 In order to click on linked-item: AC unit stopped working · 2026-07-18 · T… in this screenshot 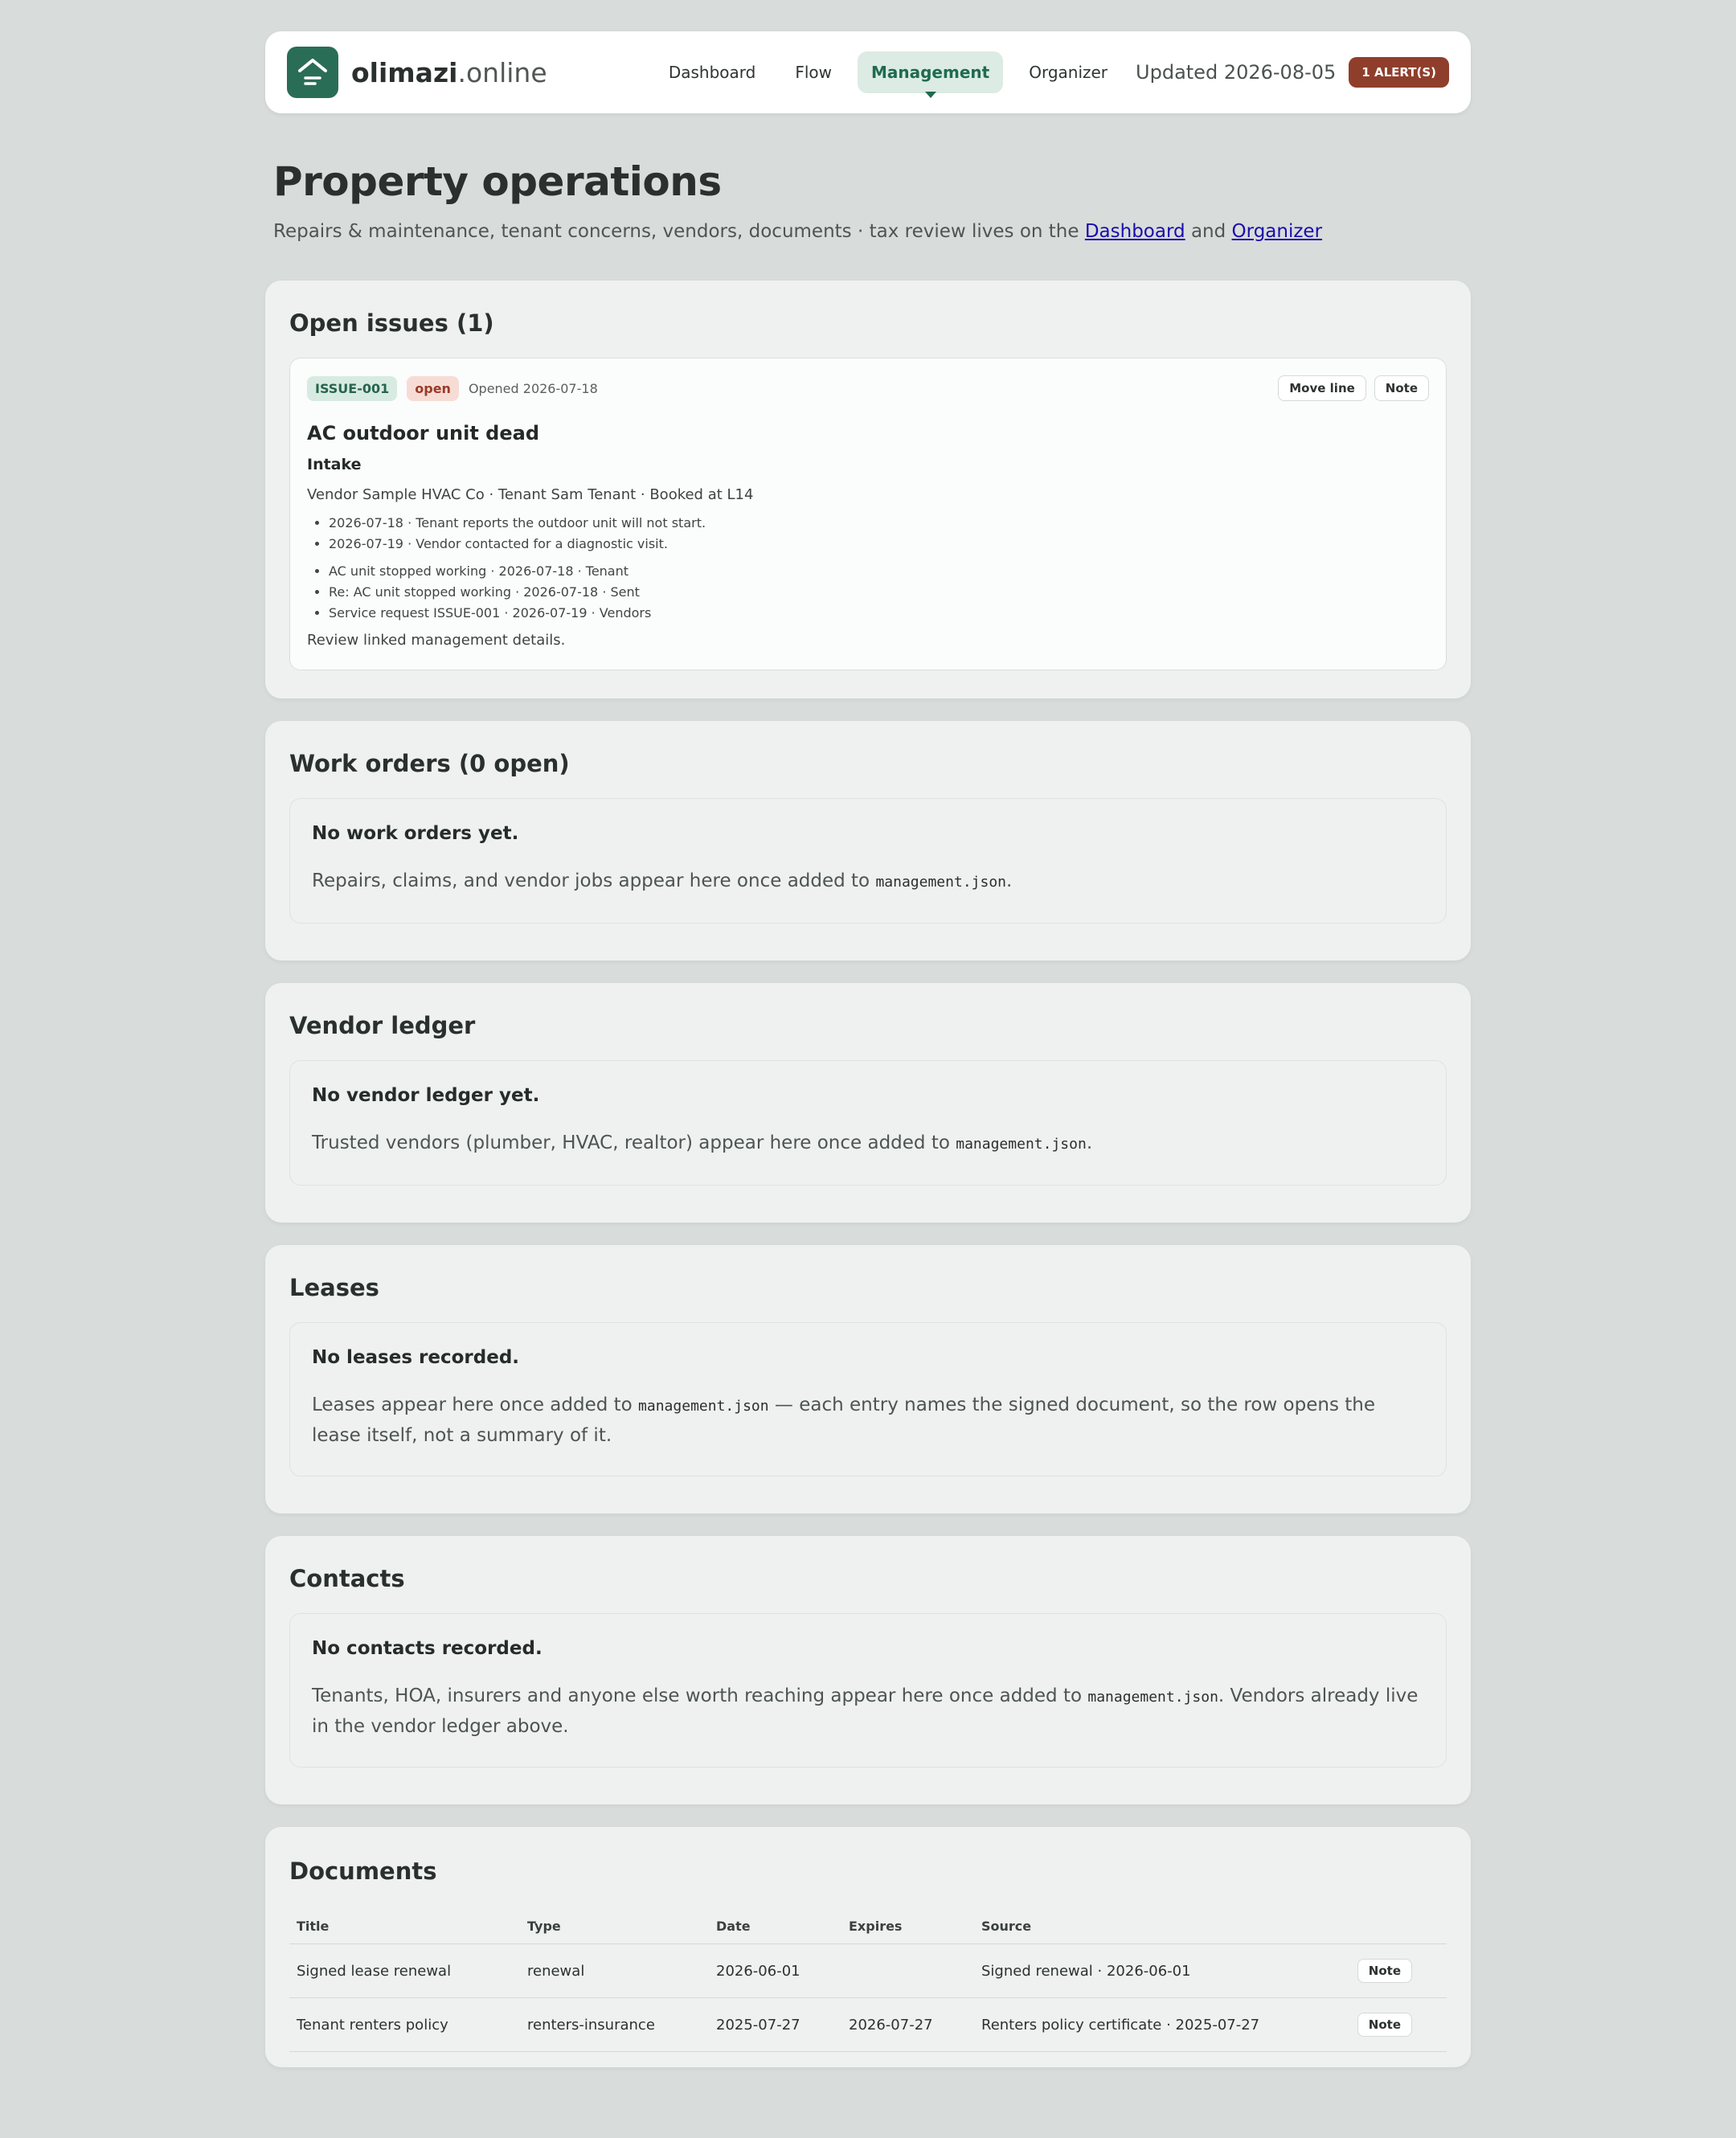, I will do `click(879, 571)`.